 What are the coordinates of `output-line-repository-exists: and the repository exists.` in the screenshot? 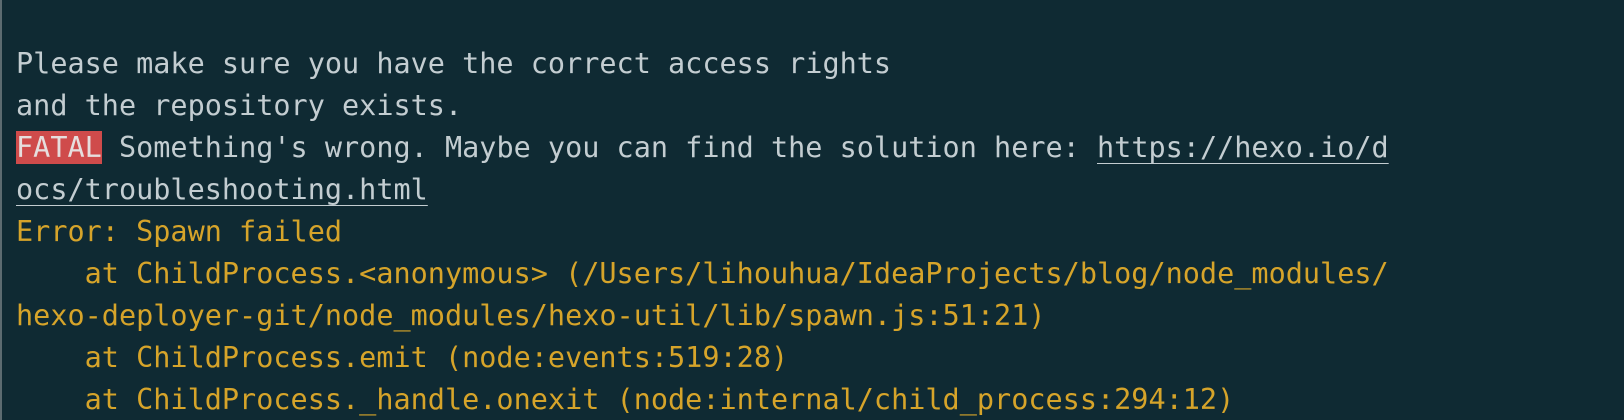 It's located at (239, 105).